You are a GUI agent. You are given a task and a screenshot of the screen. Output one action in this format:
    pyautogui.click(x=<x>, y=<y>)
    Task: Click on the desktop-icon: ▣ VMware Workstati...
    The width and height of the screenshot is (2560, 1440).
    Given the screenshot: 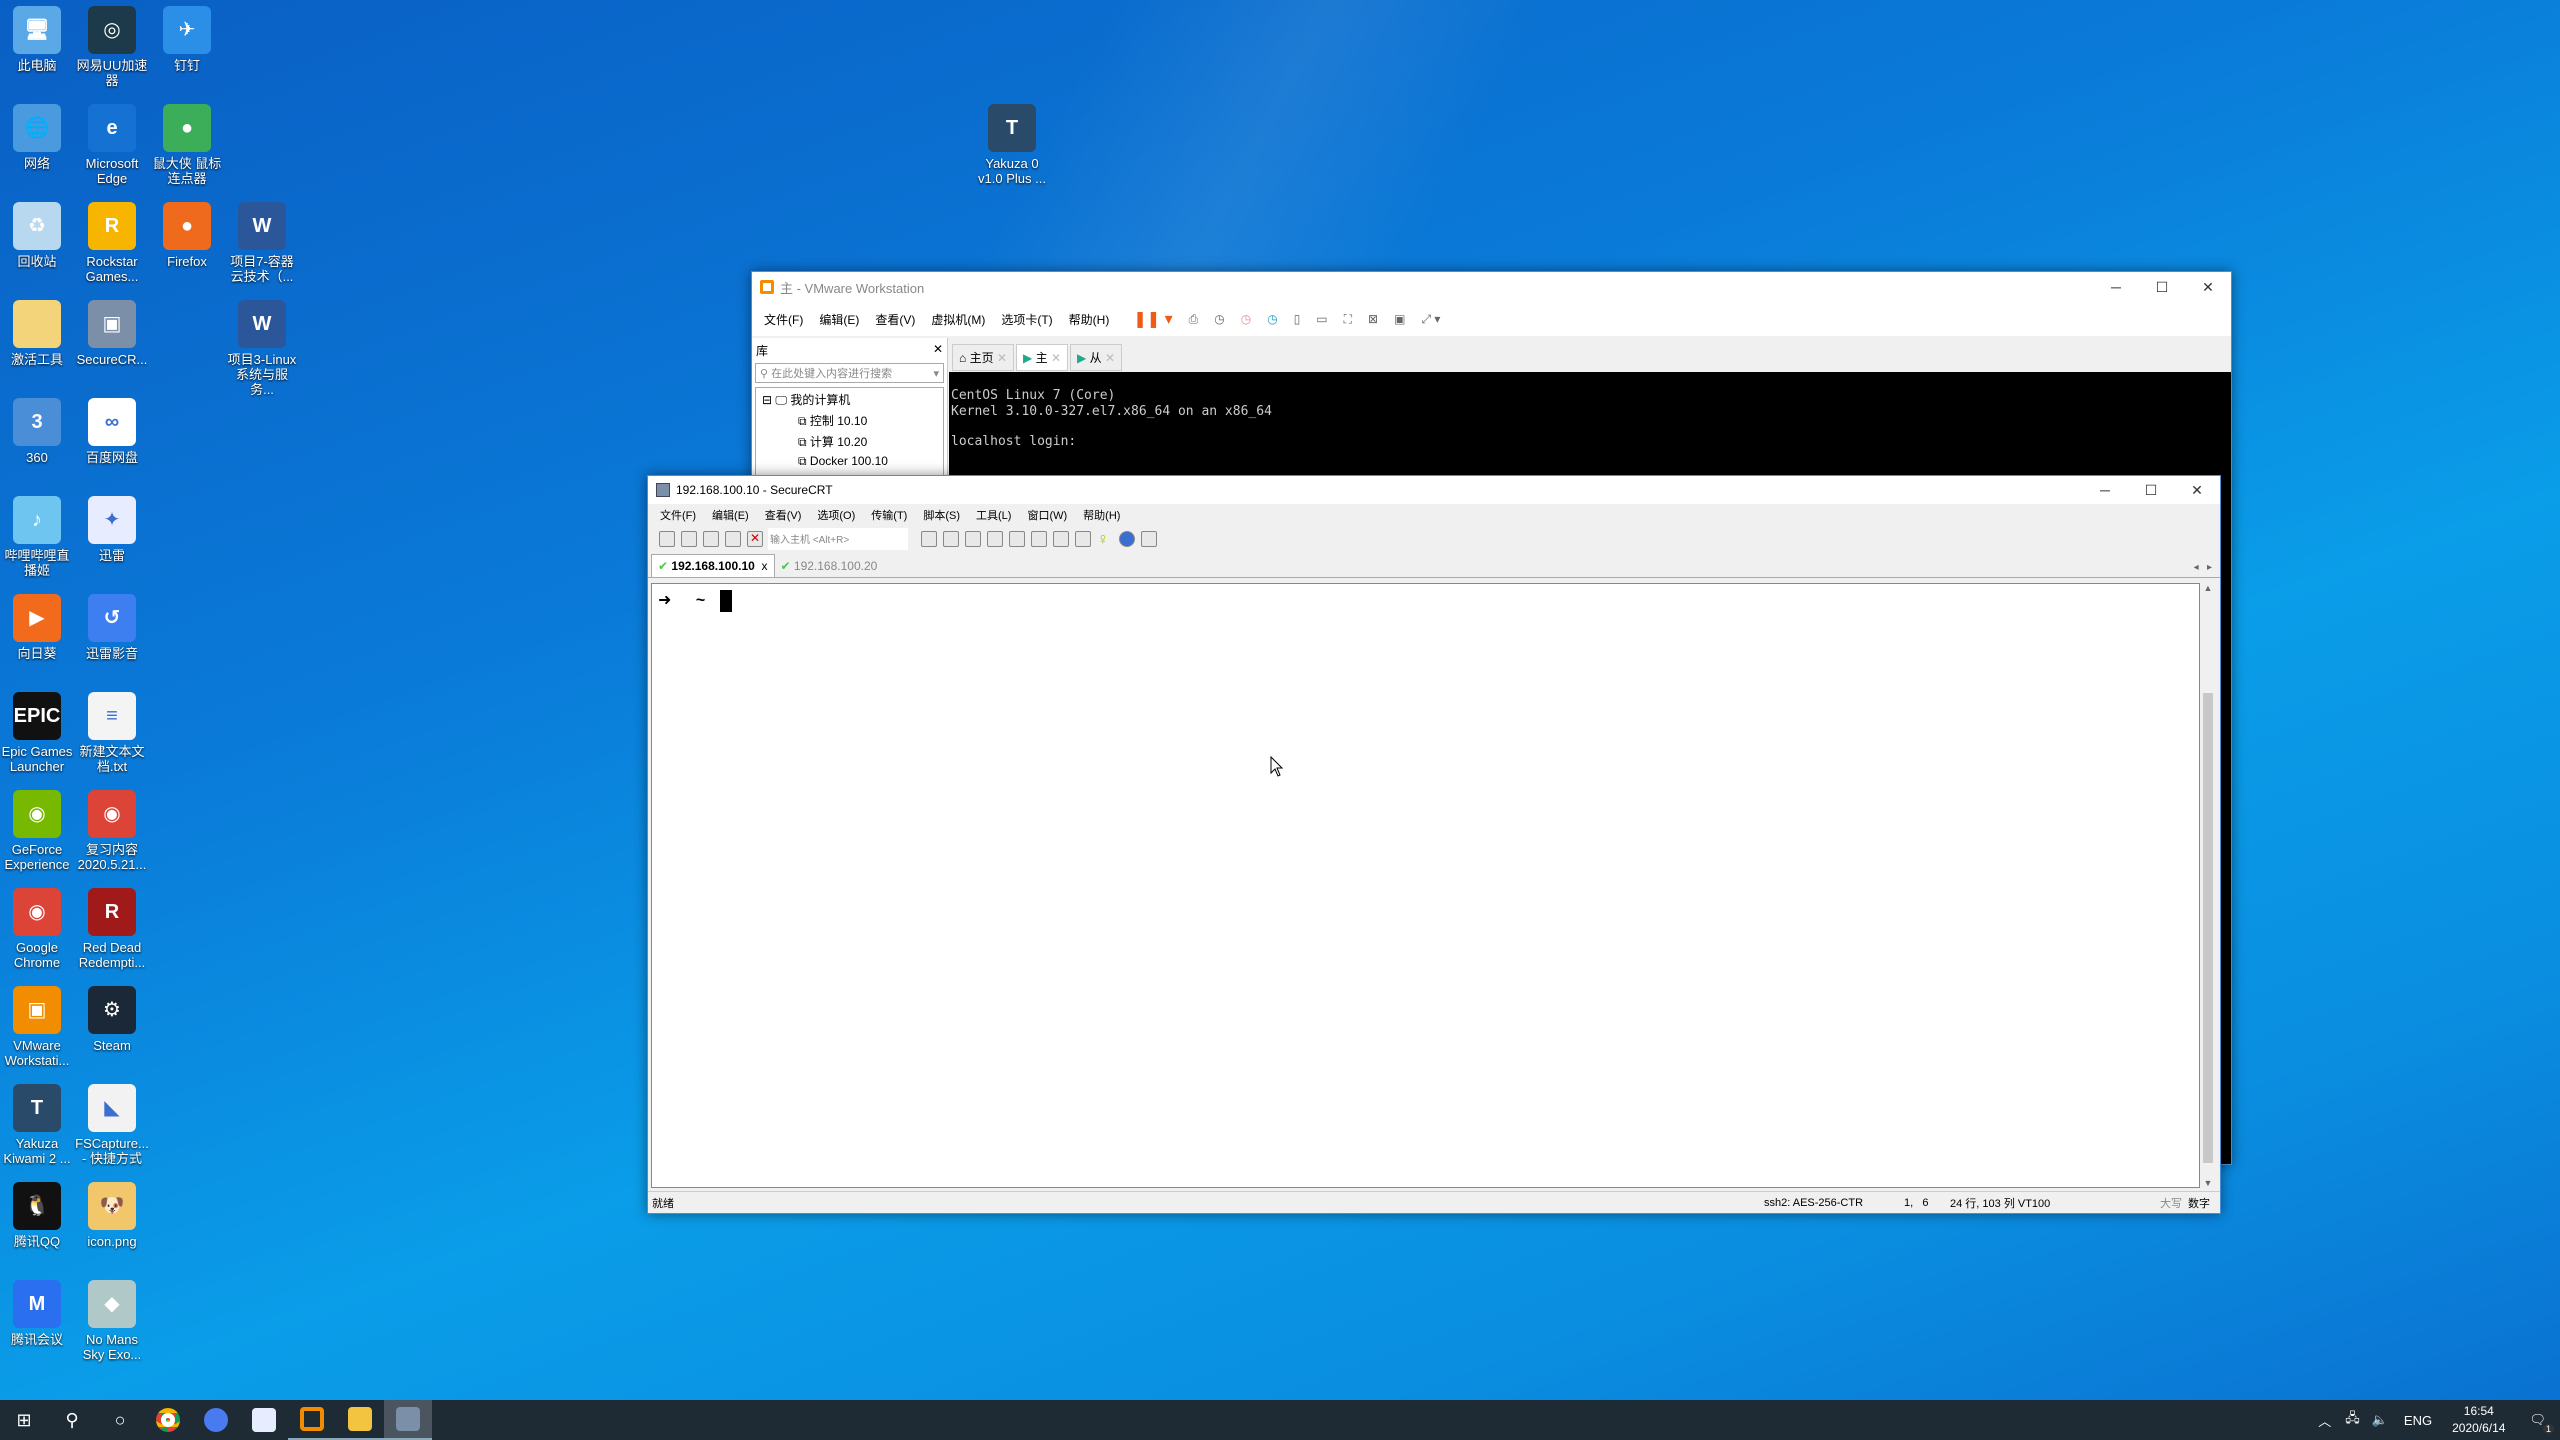 What is the action you would take?
    pyautogui.click(x=37, y=1024)
    